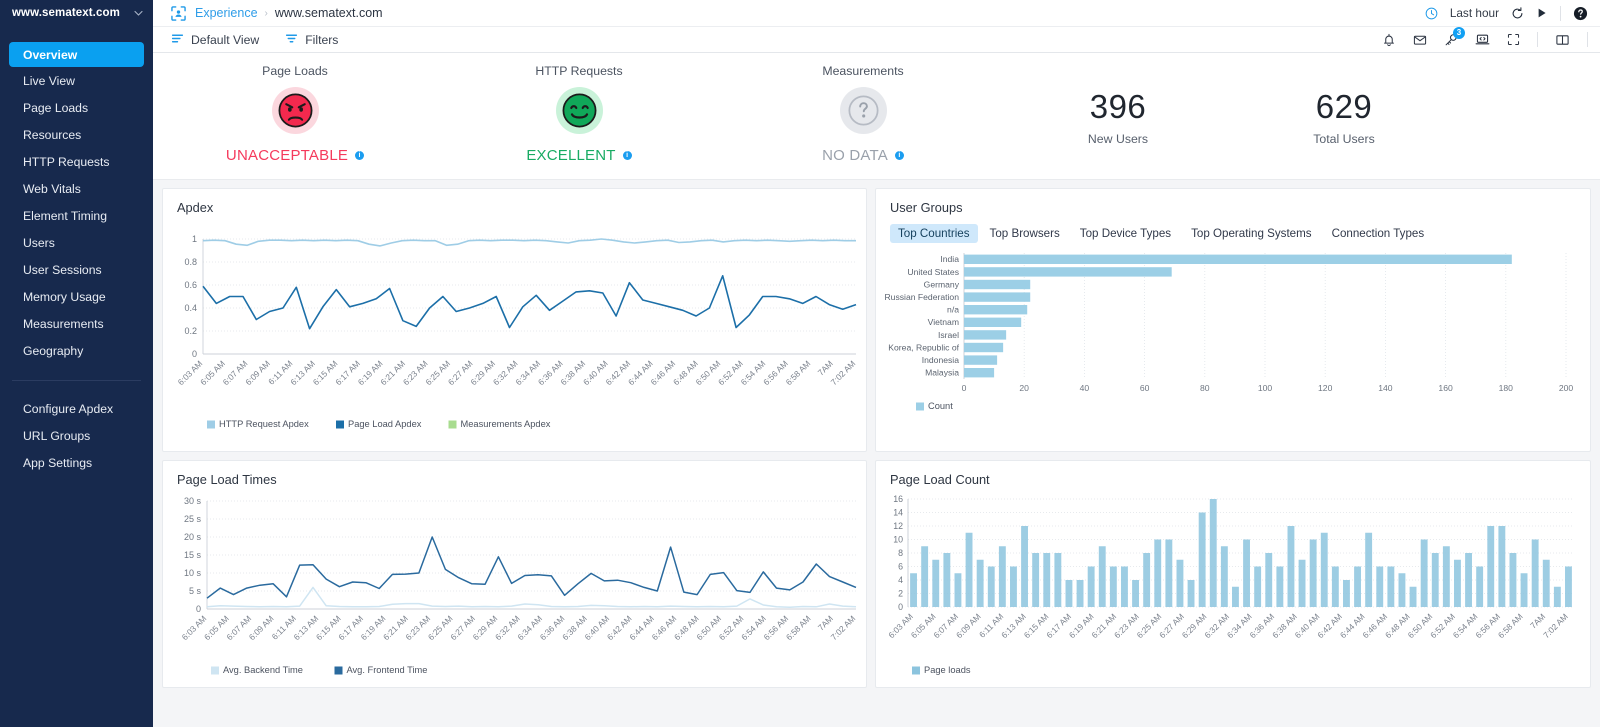  I want to click on bell-icon, so click(1389, 40).